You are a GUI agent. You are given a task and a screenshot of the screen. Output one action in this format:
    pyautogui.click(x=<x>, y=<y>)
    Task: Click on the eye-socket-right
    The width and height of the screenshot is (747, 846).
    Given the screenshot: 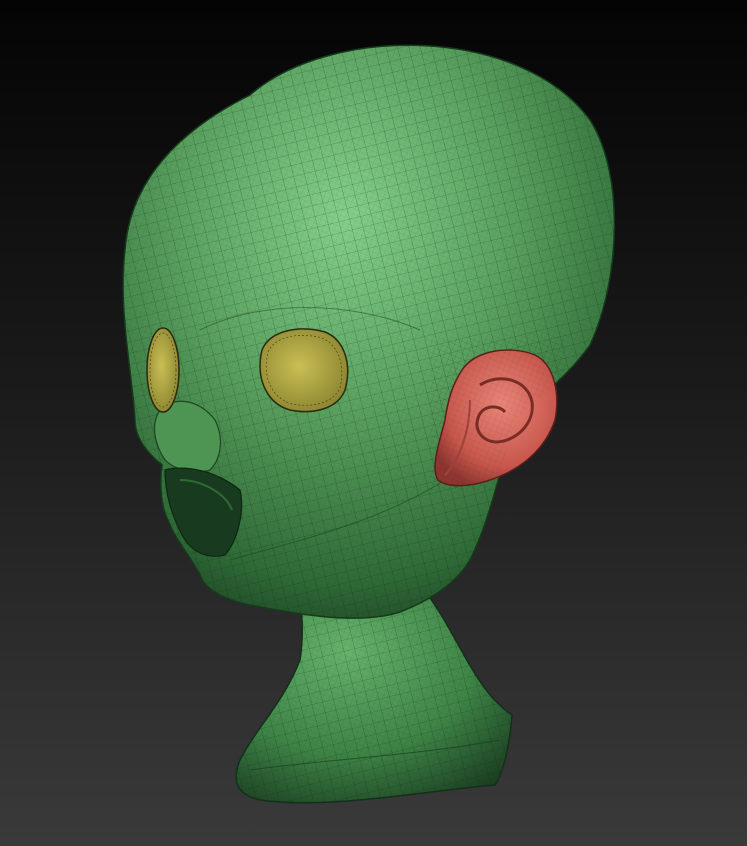 What is the action you would take?
    pyautogui.click(x=163, y=370)
    